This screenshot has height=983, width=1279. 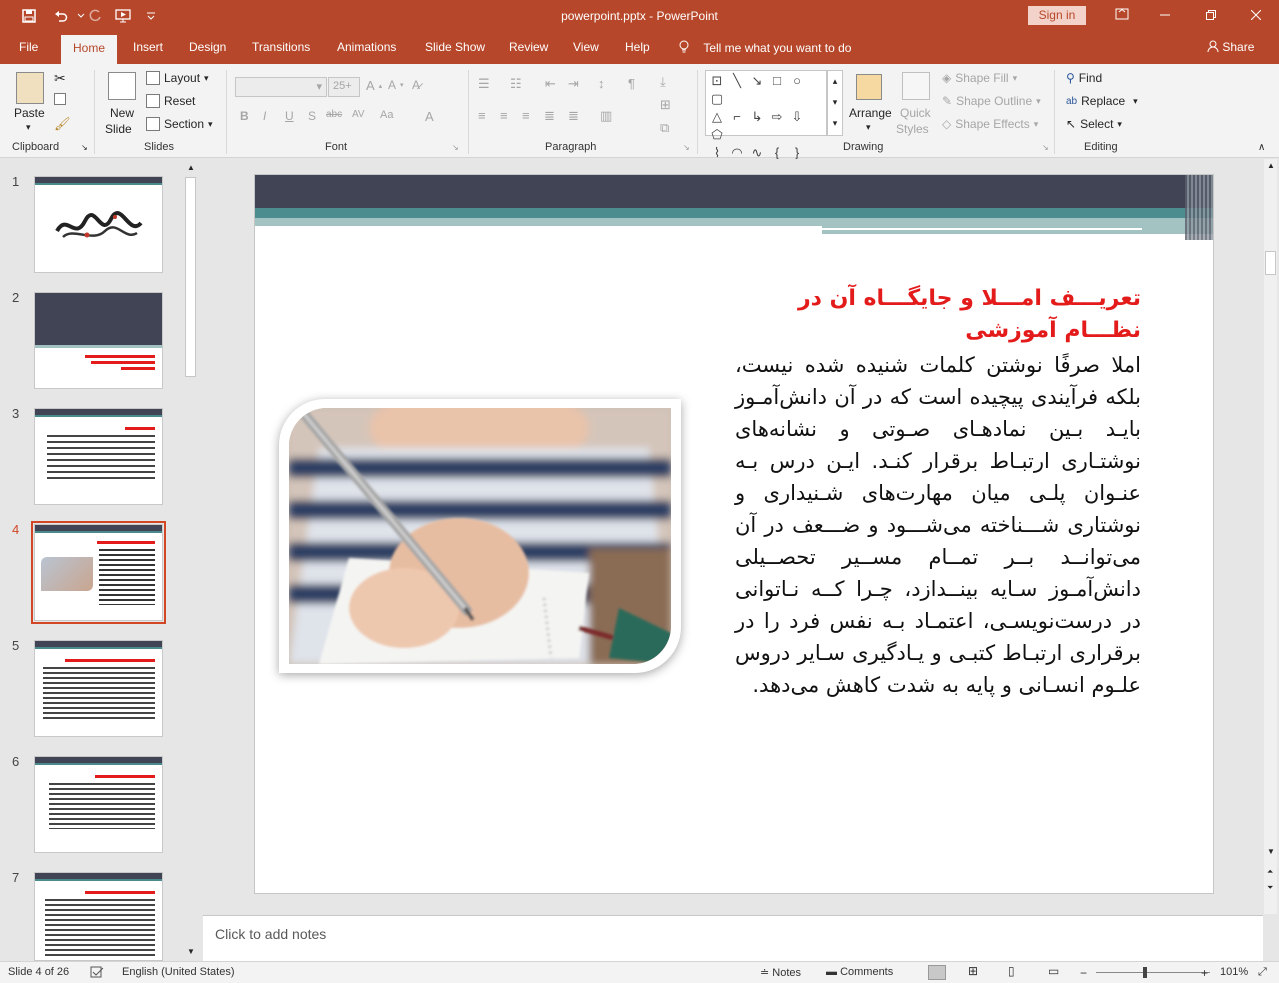 I want to click on shapes-gallery-scroll: ▴ ▾ ▾, so click(x=835, y=103).